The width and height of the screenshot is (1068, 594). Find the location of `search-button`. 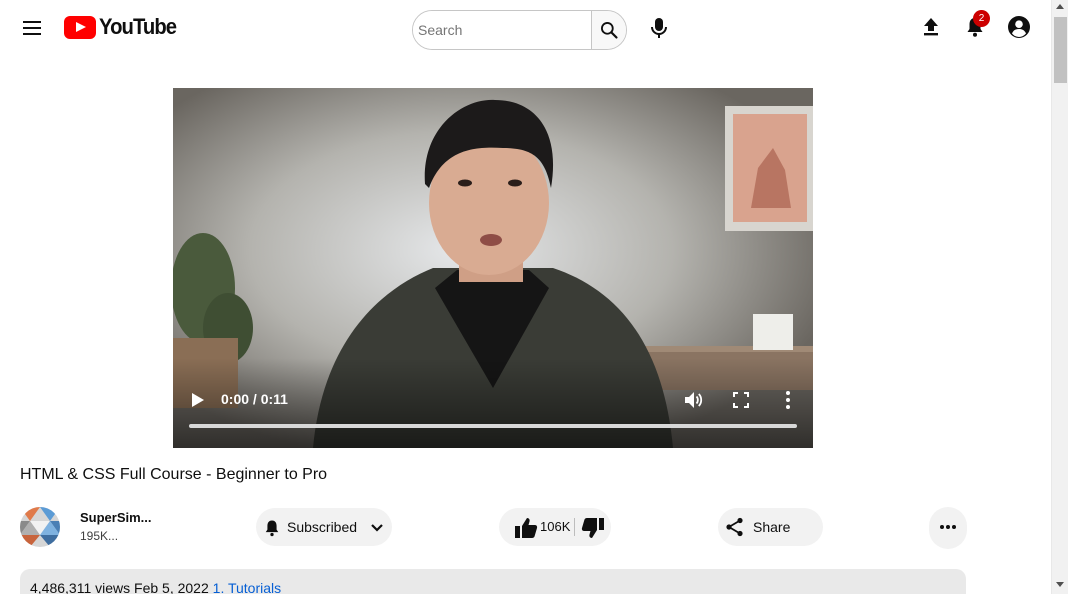

search-button is located at coordinates (608, 30).